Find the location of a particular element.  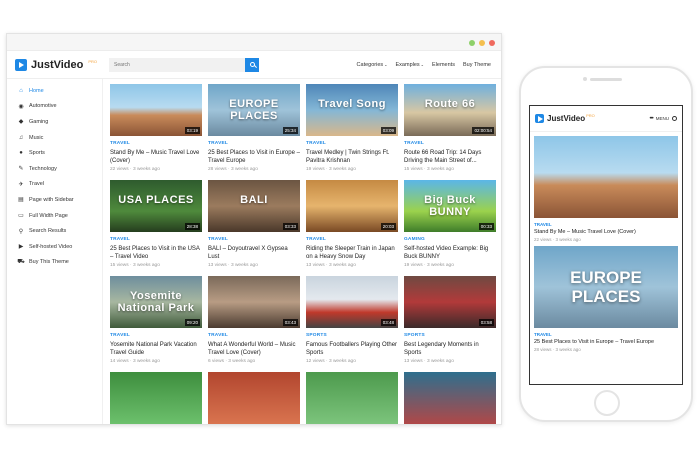

nav-item-elements: Elements is located at coordinates (443, 65).